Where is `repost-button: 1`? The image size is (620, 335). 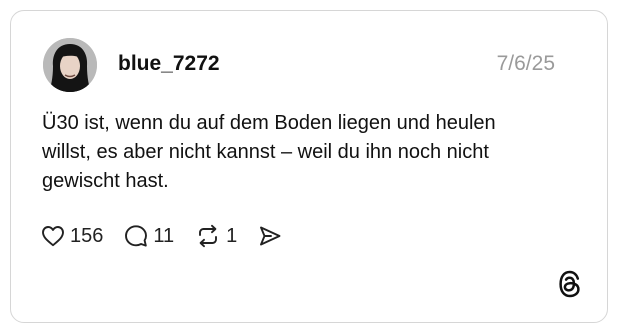
repost-button: 1 is located at coordinates (216, 236).